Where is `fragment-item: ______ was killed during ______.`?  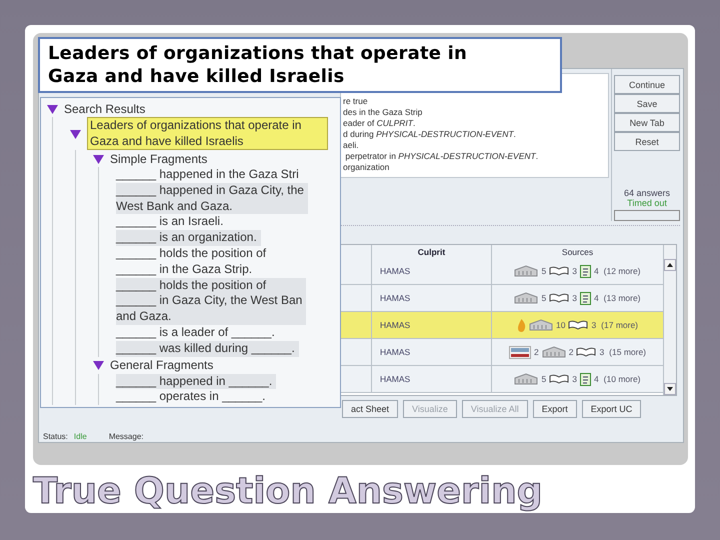
fragment-item: ______ was killed during ______. is located at coordinates (207, 348).